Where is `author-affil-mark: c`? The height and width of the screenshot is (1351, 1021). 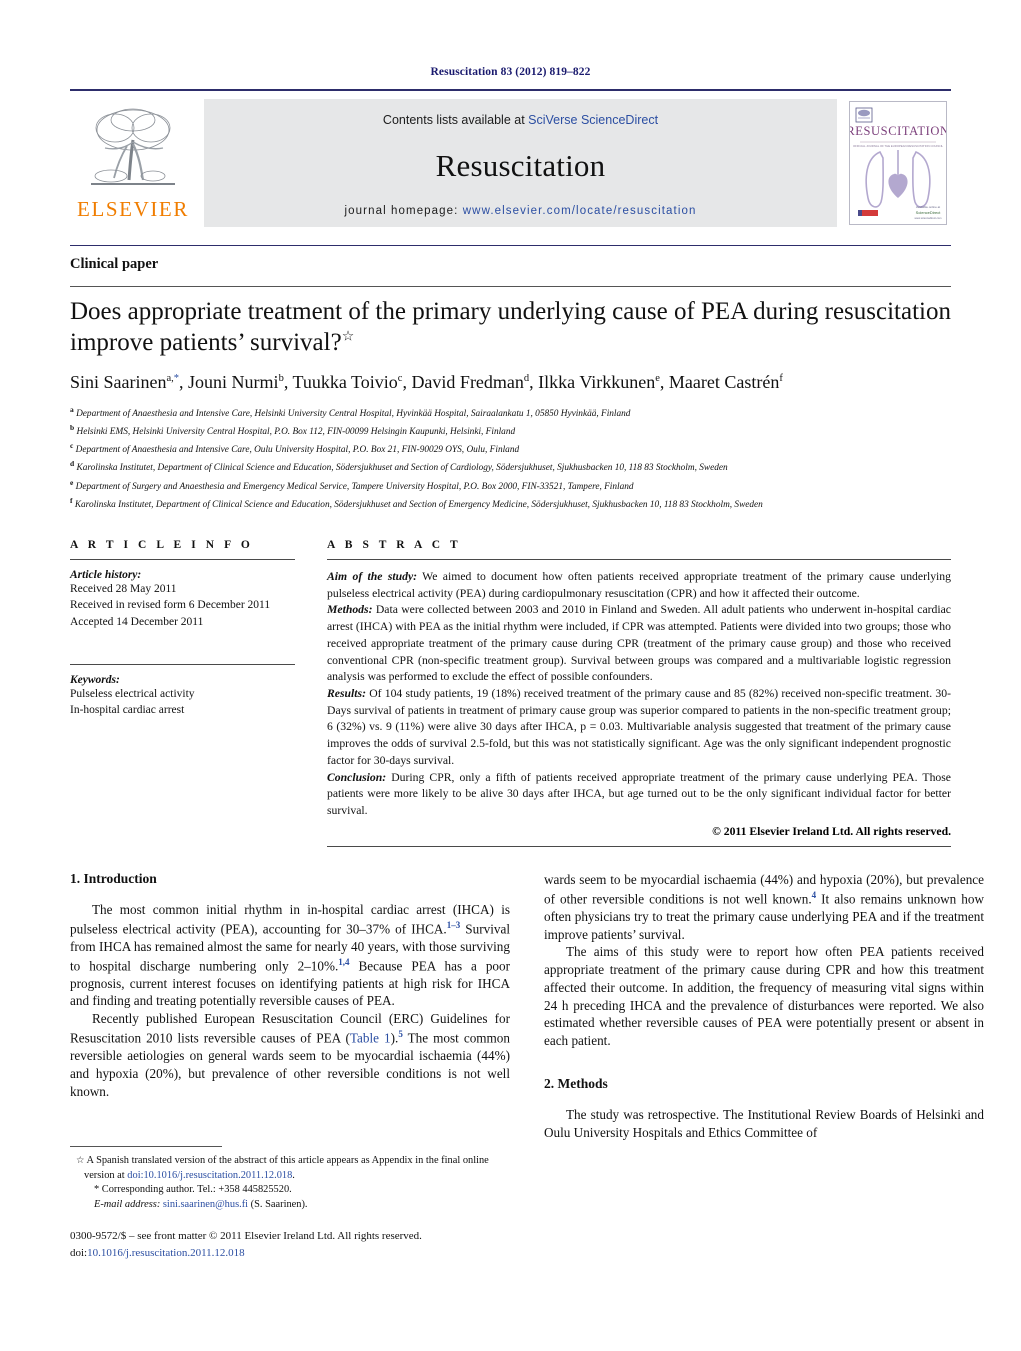
author-affil-mark: c is located at coordinates (400, 378).